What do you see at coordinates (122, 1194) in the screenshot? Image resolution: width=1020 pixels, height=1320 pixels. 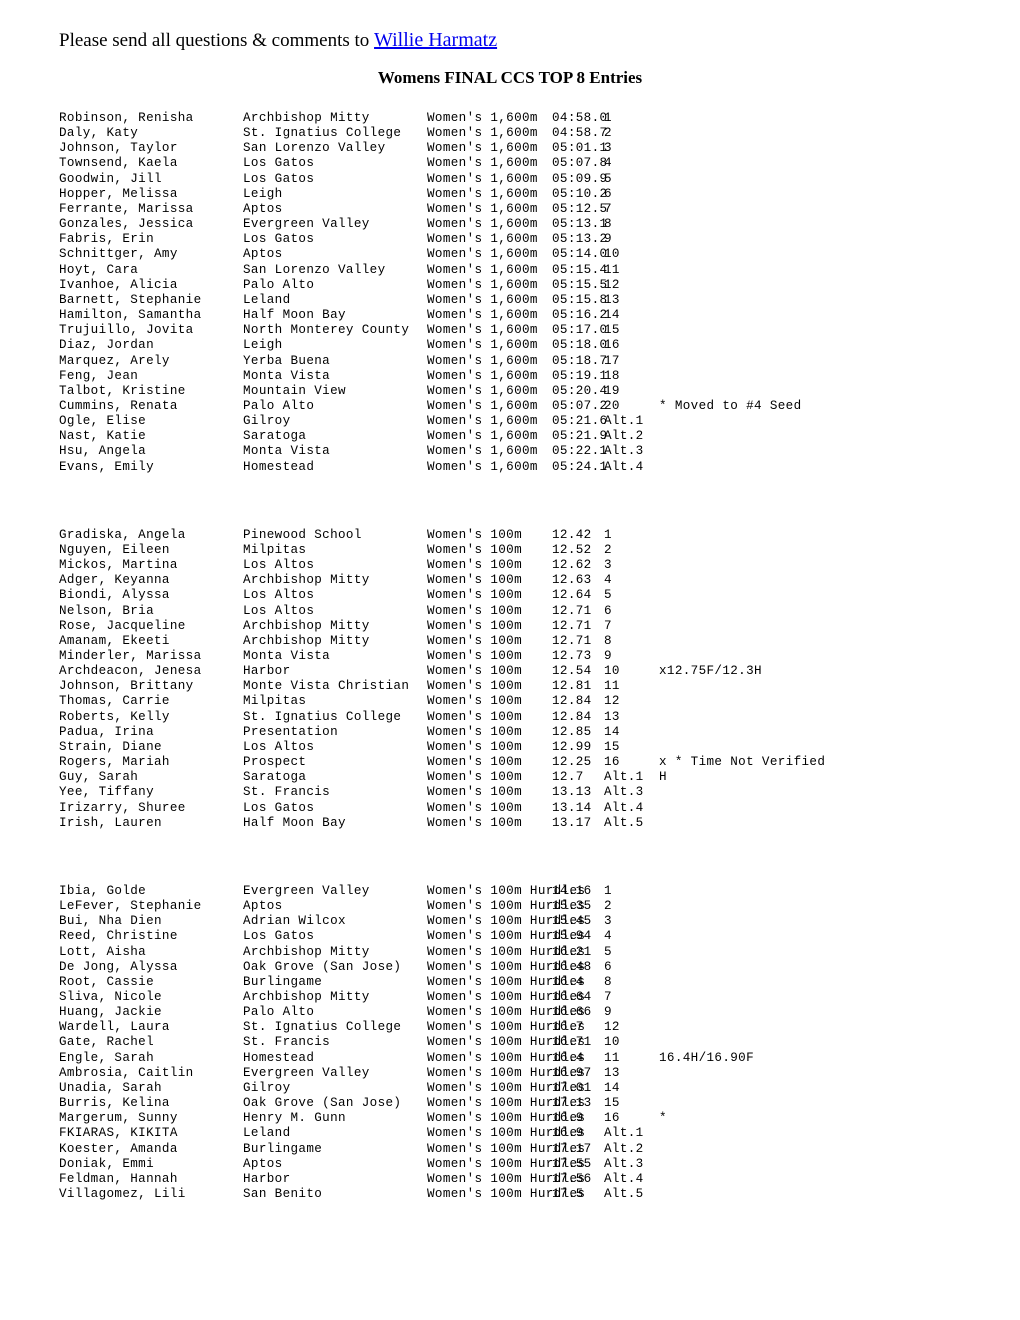 I see `athlete-name: Villagomez, Lili` at bounding box center [122, 1194].